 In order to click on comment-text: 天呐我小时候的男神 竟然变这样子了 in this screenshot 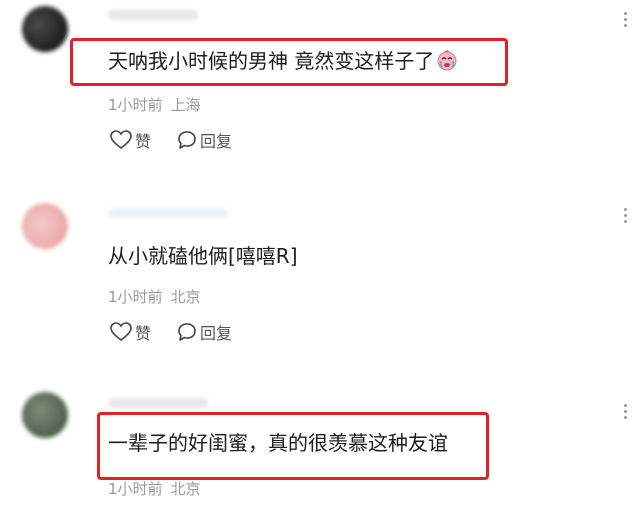, I will do `click(283, 61)`.